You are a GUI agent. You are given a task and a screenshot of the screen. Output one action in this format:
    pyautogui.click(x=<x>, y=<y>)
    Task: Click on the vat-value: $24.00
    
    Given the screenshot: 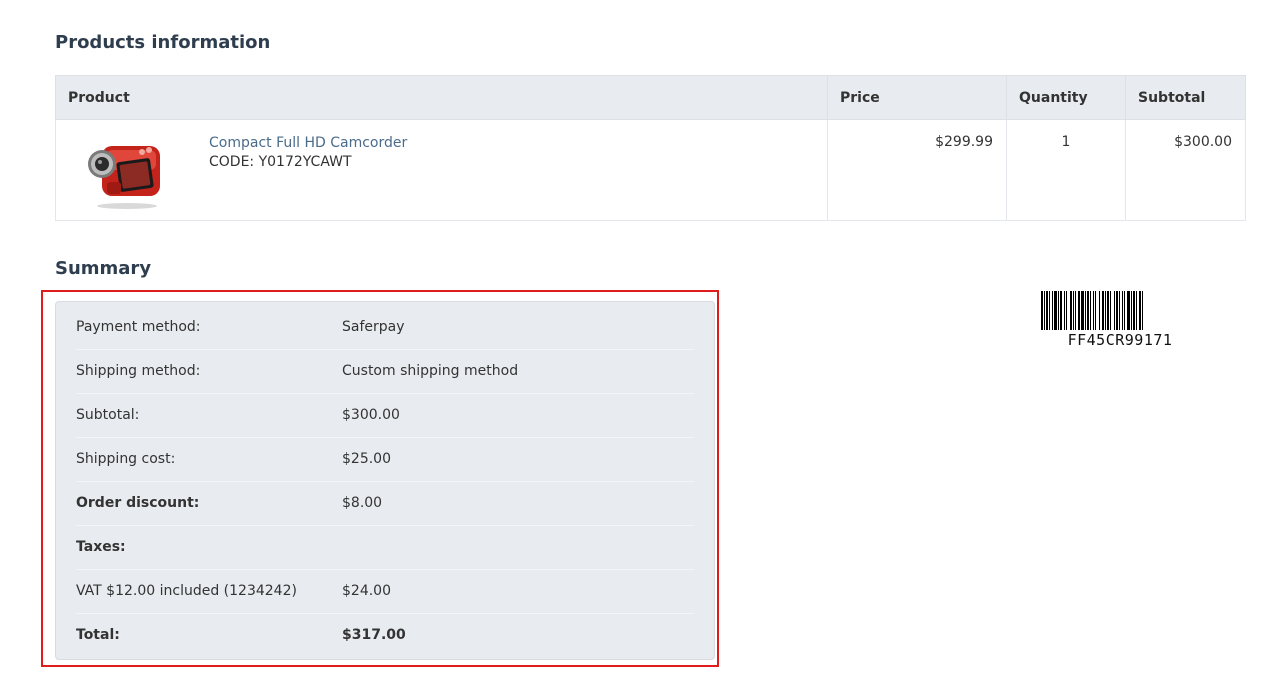 What is the action you would take?
    pyautogui.click(x=366, y=591)
    